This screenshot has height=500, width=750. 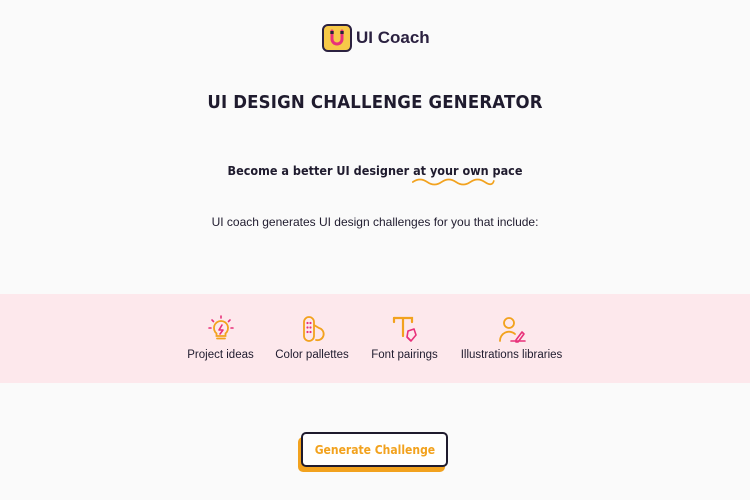 I want to click on tagline-highlight: at your own pace, so click(x=467, y=174).